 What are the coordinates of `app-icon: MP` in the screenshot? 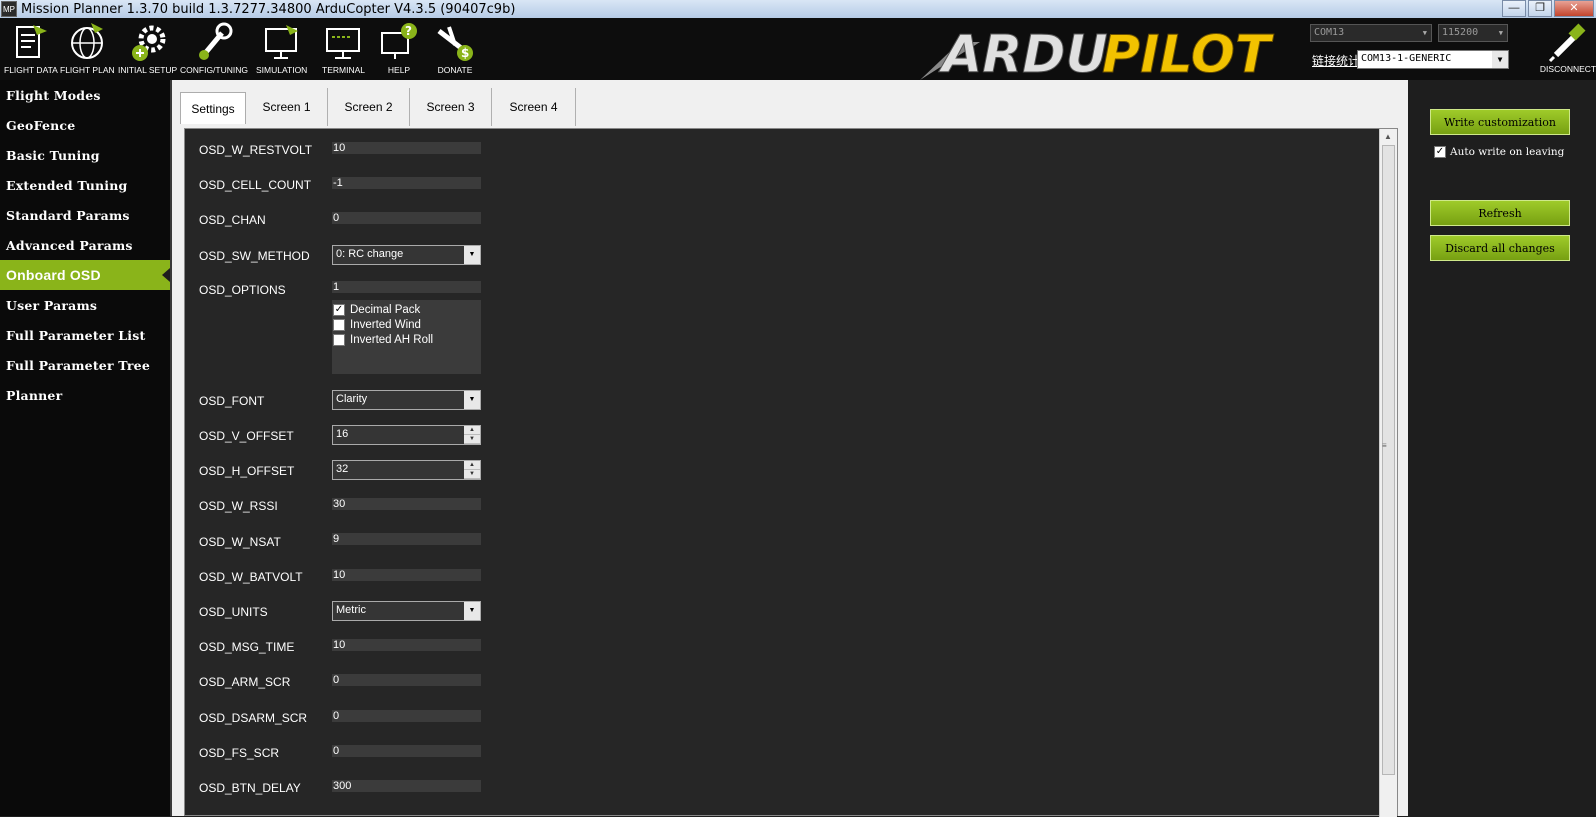 It's located at (9, 9).